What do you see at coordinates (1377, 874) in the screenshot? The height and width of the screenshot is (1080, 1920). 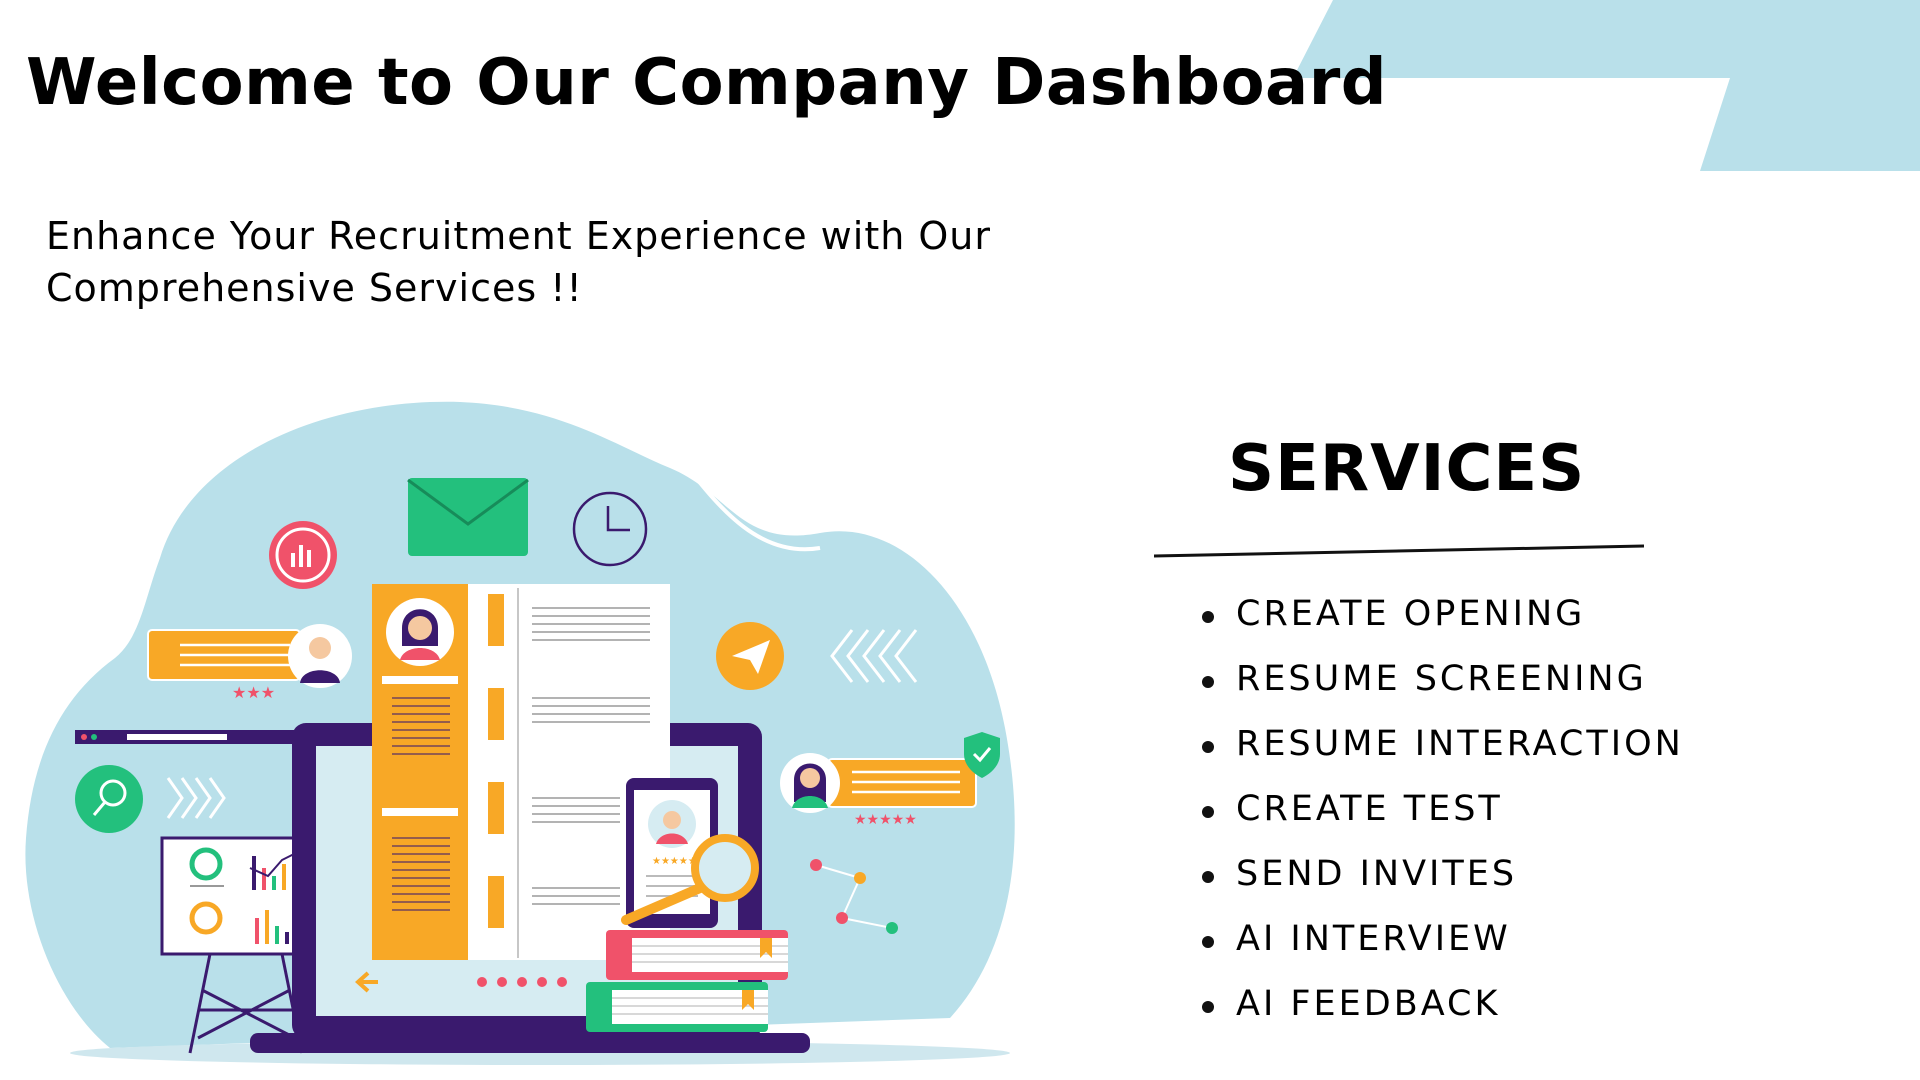 I see `service-item-label: SEND INVITES` at bounding box center [1377, 874].